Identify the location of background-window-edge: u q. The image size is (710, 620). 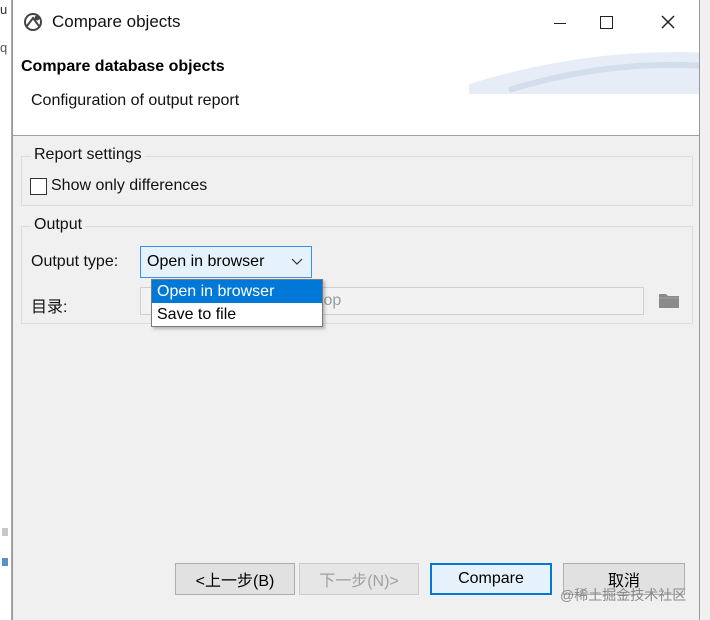
(6, 310).